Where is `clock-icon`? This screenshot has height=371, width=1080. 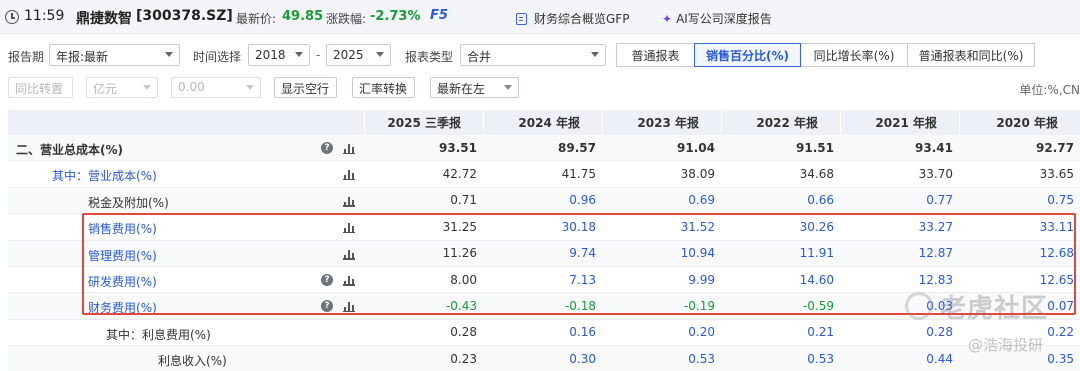
clock-icon is located at coordinates (12, 17).